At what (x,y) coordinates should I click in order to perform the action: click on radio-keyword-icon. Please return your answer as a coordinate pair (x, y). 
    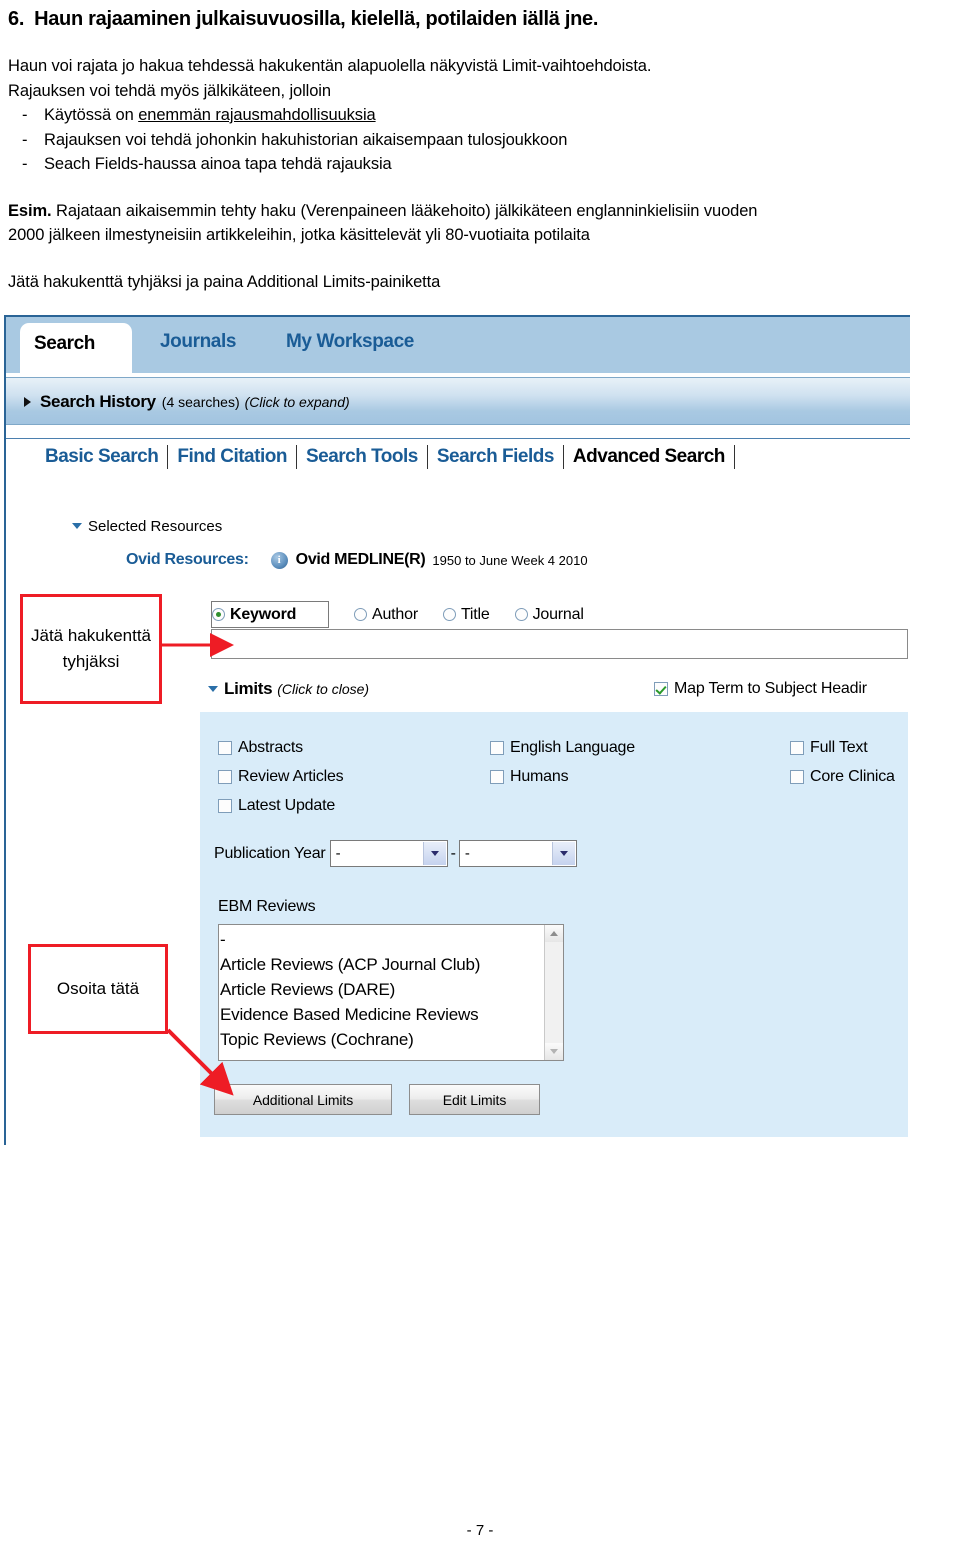
    Looking at the image, I should click on (218, 614).